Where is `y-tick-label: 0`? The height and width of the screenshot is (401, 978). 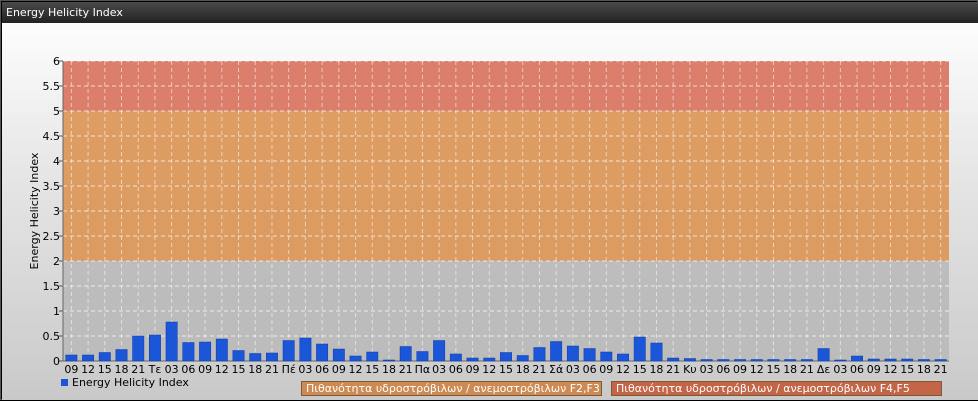 y-tick-label: 0 is located at coordinates (56, 361).